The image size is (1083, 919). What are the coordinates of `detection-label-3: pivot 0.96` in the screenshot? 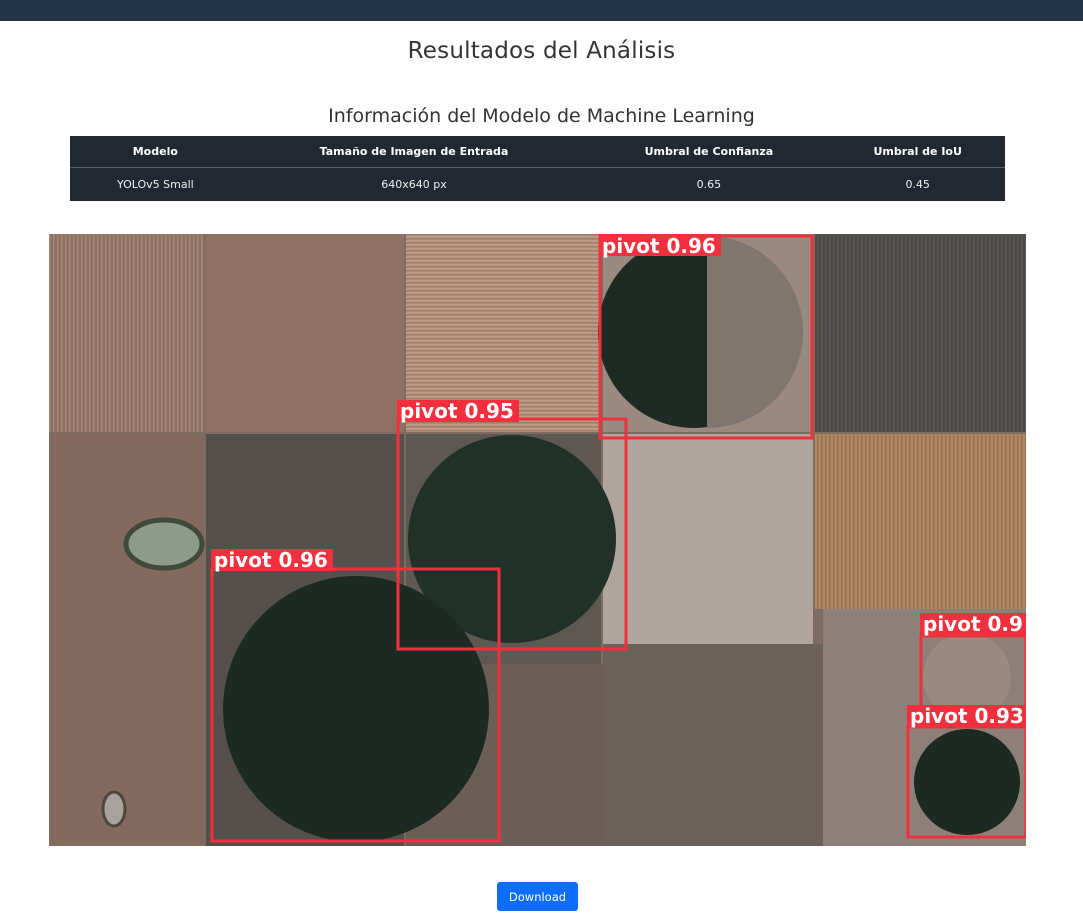 It's located at (271, 560).